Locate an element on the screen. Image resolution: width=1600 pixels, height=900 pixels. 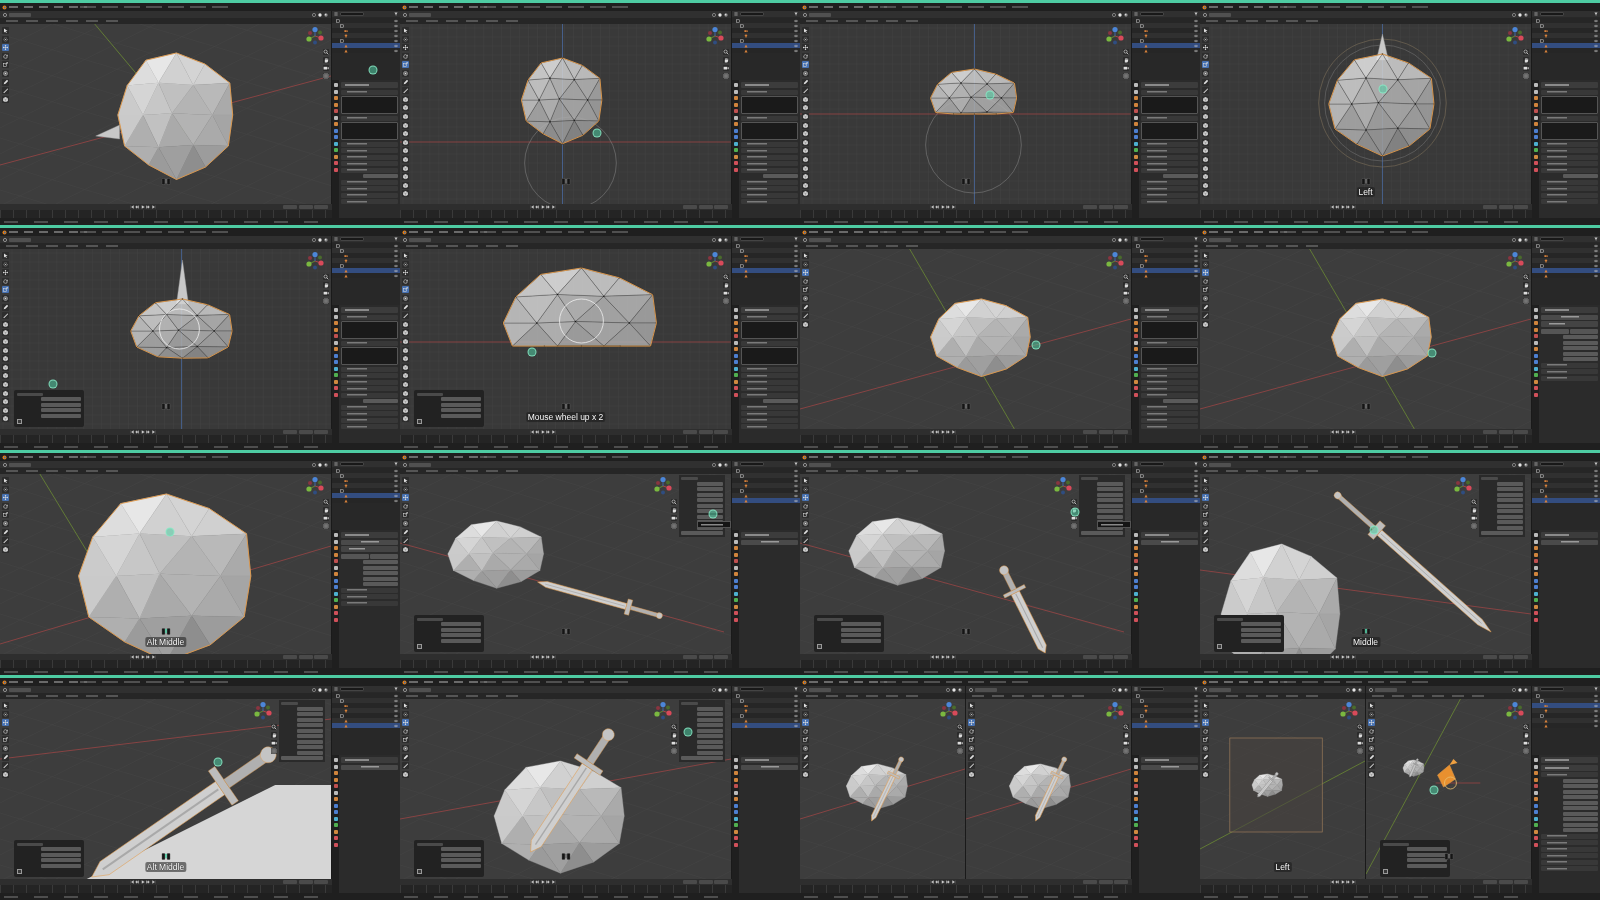
toggle-button is located at coordinates (355, 556).